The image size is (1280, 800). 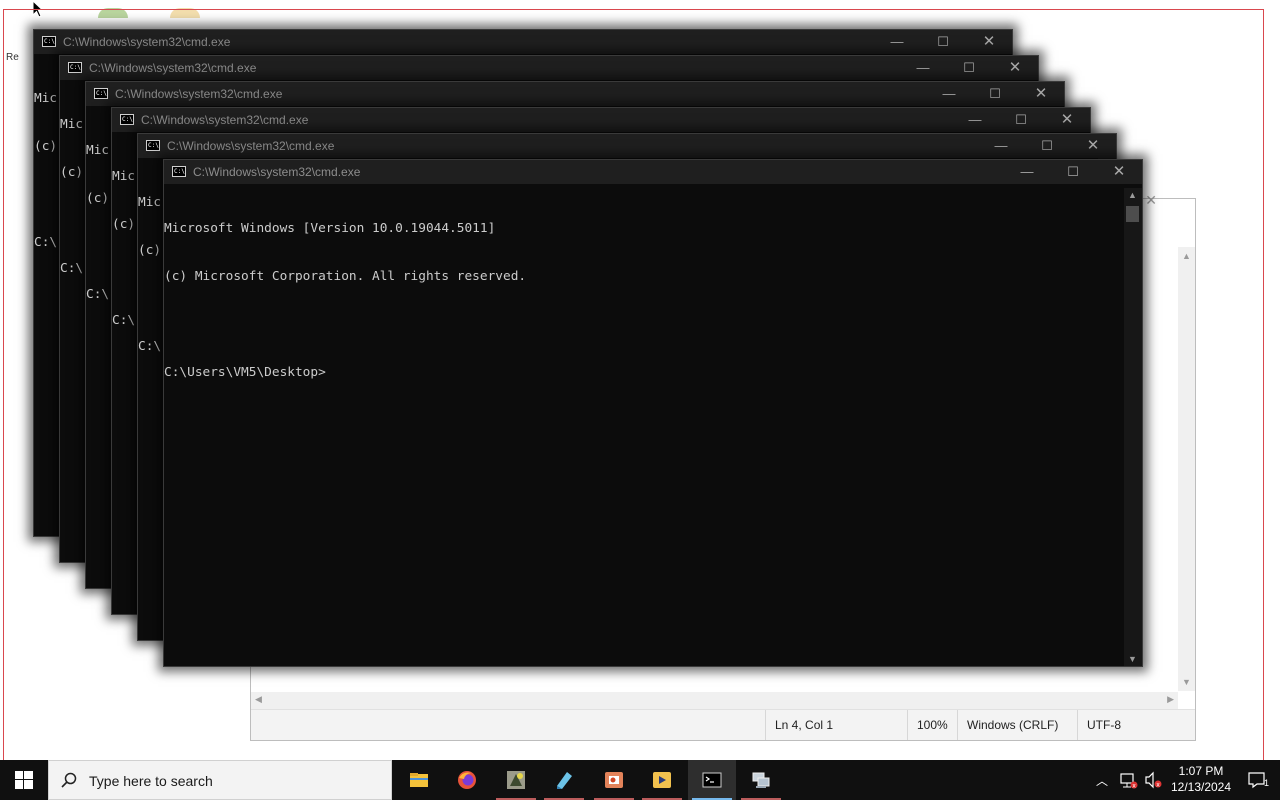 I want to click on zoom-level: 100%, so click(x=932, y=725).